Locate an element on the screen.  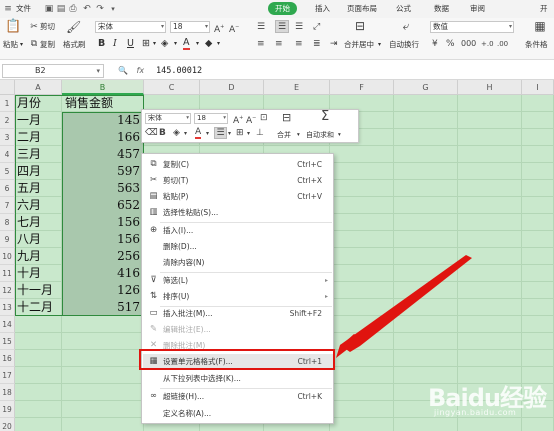
merge-center-button: 合并居中 is located at coordinates (359, 45).